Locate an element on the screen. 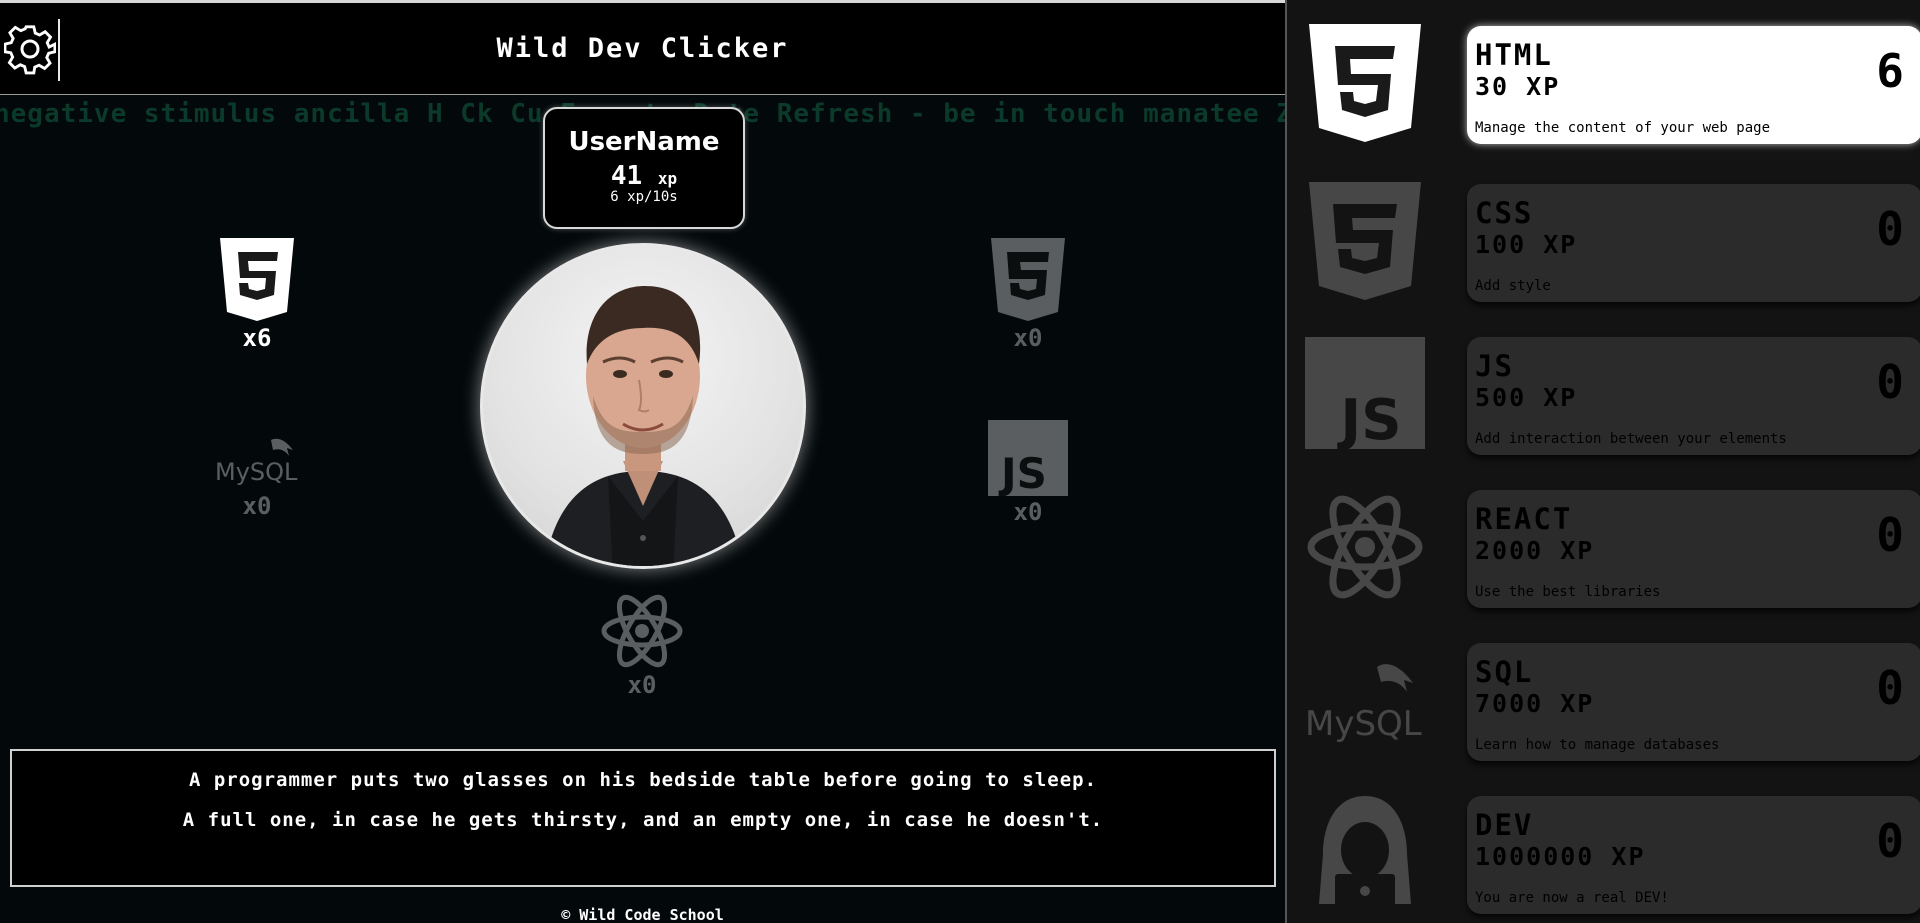  shop-item-dev: DEV 1000000 XP You are now a real DEV! 0 is located at coordinates (1612, 857).